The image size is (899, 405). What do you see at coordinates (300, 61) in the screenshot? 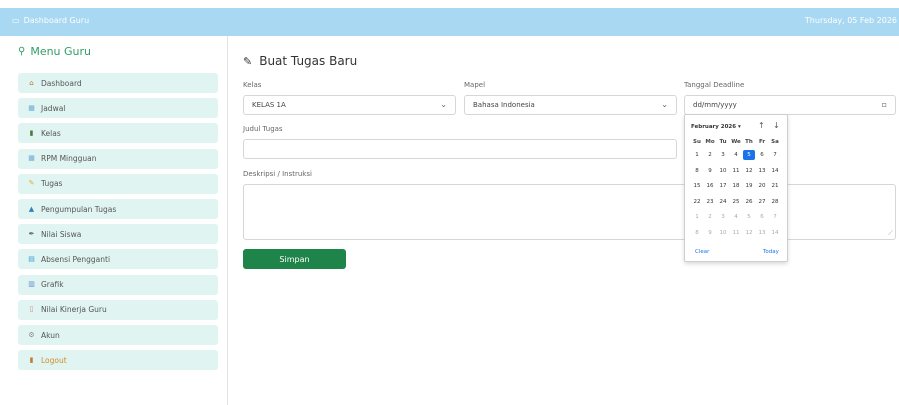
I see `page-title: ✎ Buat Tugas Baru` at bounding box center [300, 61].